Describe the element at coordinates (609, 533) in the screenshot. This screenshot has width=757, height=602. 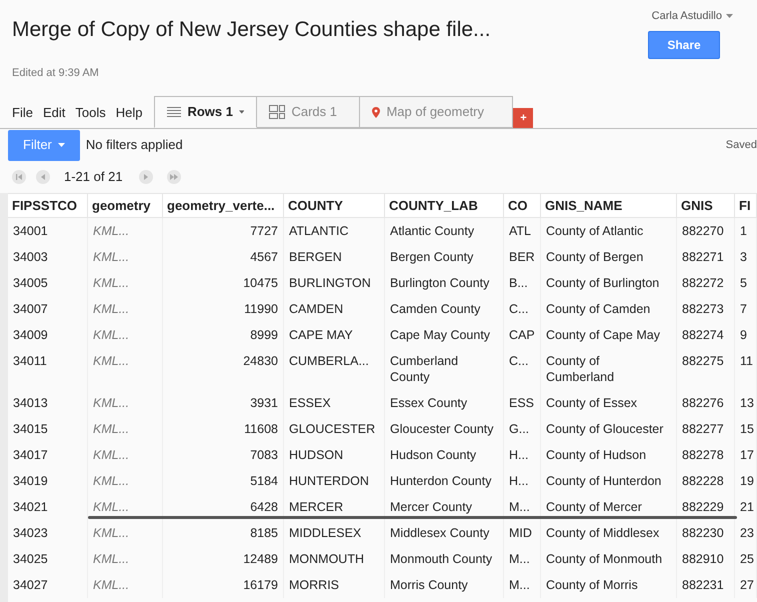
I see `table-cell: County of Middlesex` at that location.